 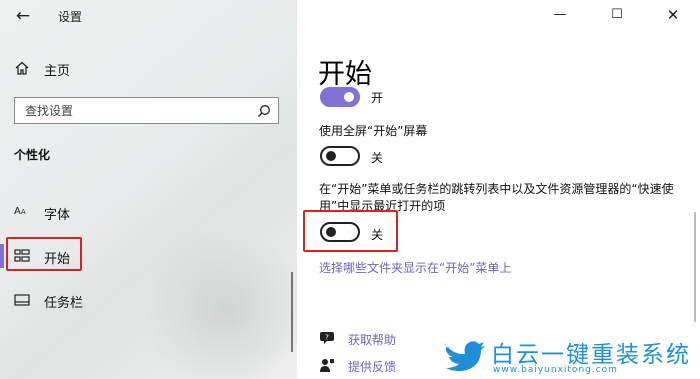 I want to click on page-title: 开始, so click(x=345, y=74).